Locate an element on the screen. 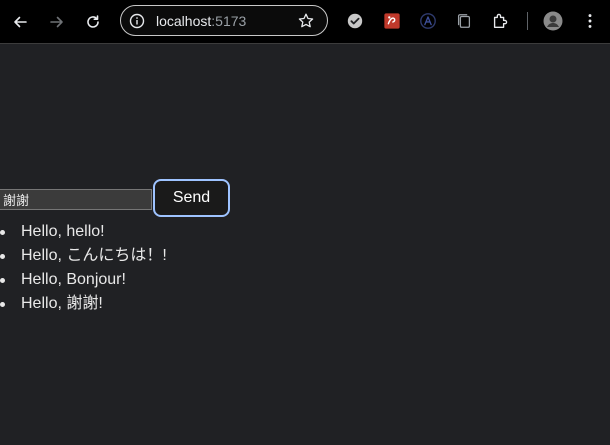 The width and height of the screenshot is (610, 445). reload-icon is located at coordinates (93, 21).